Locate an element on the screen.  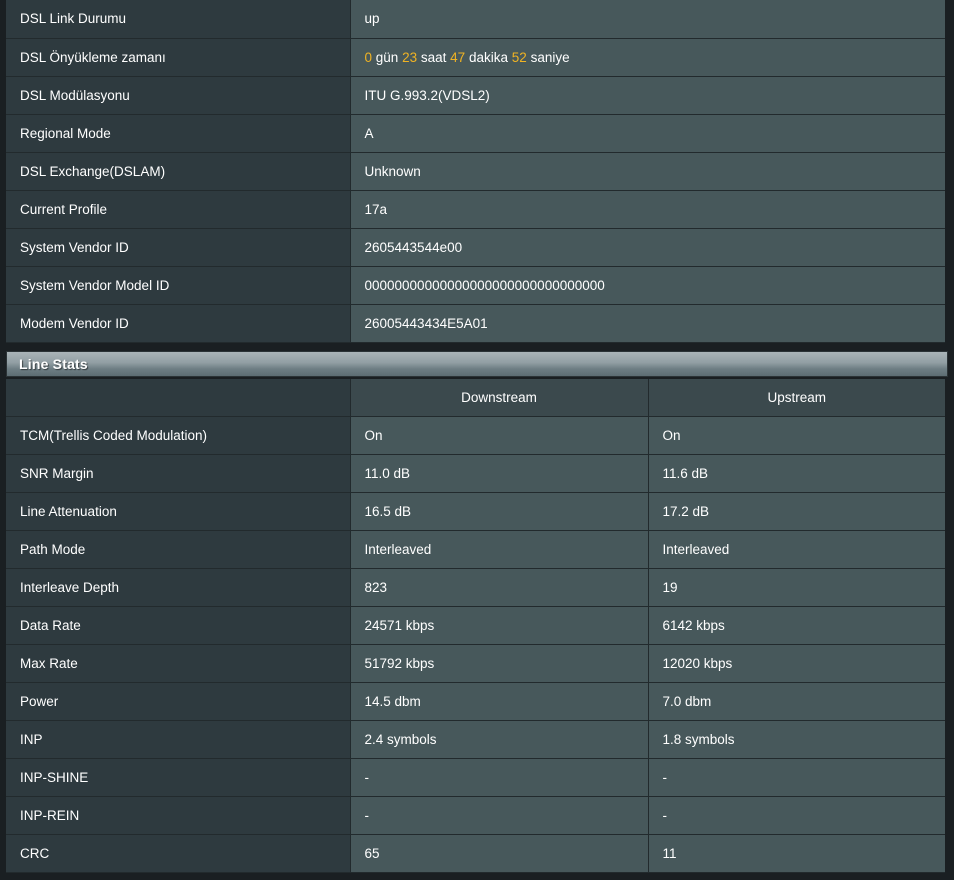
table-row: INP-SHINE - - is located at coordinates (474, 777).